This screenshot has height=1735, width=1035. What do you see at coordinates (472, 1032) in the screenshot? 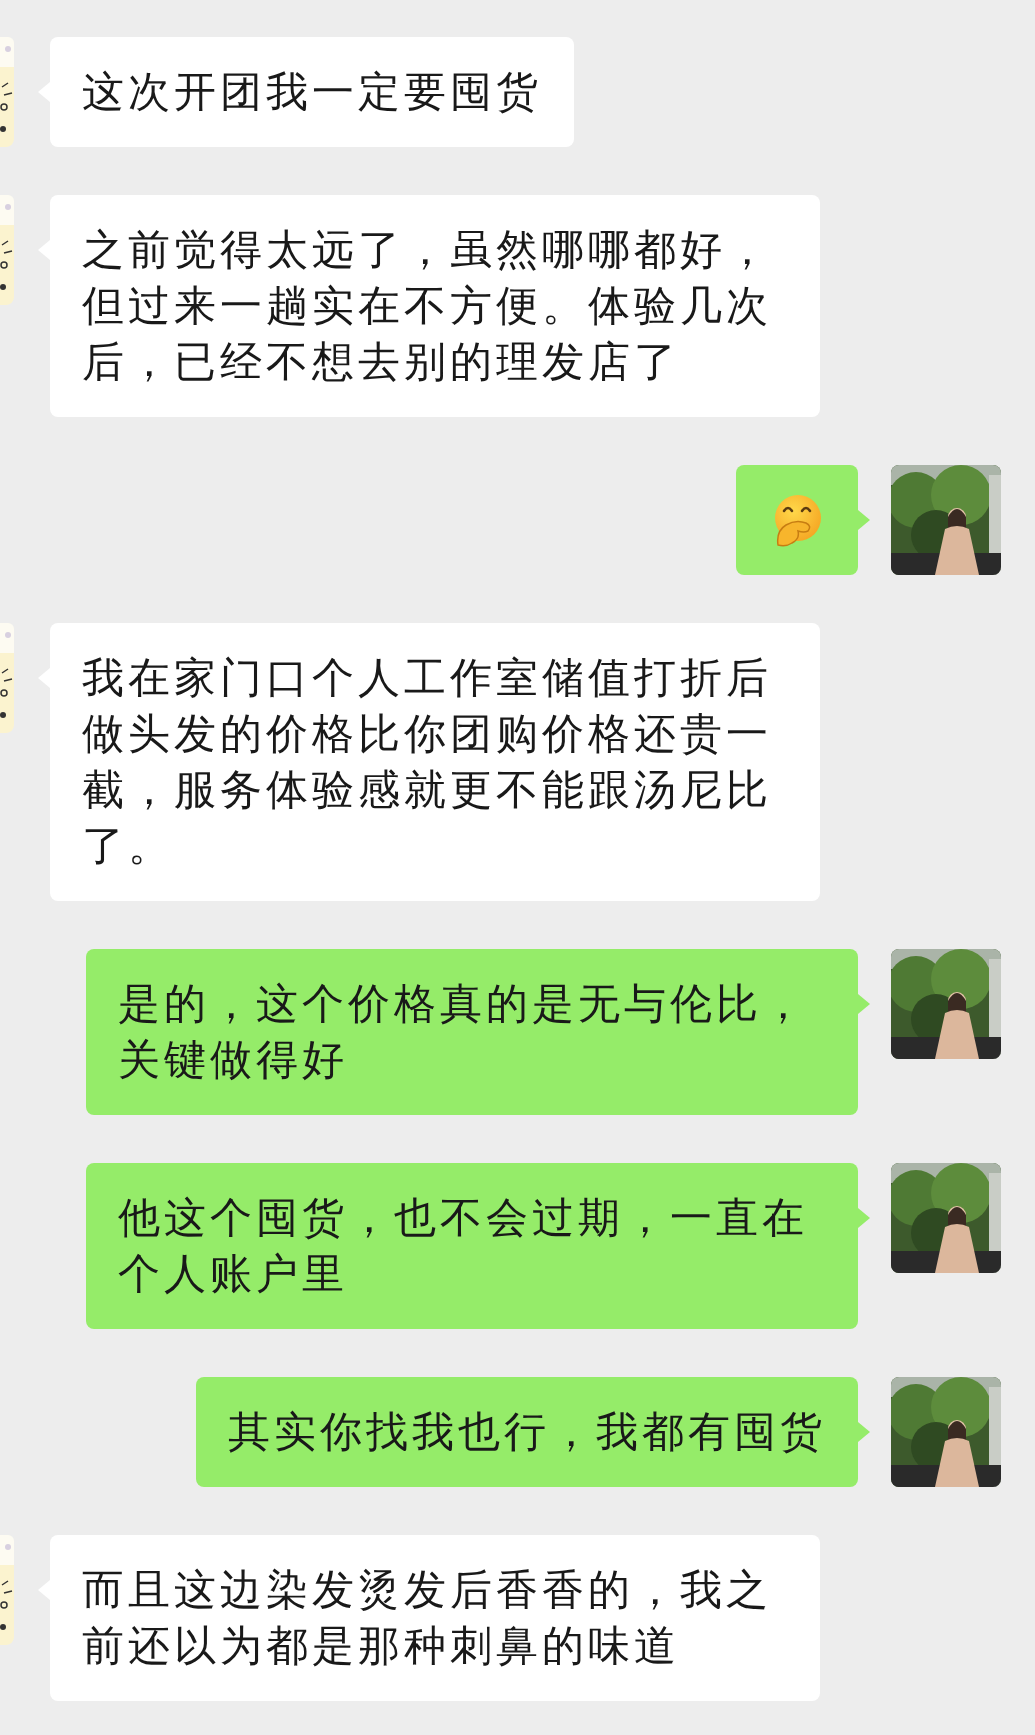
I see `message-bubble: 是的，这个价格真的是无与伦比，关键做得好` at bounding box center [472, 1032].